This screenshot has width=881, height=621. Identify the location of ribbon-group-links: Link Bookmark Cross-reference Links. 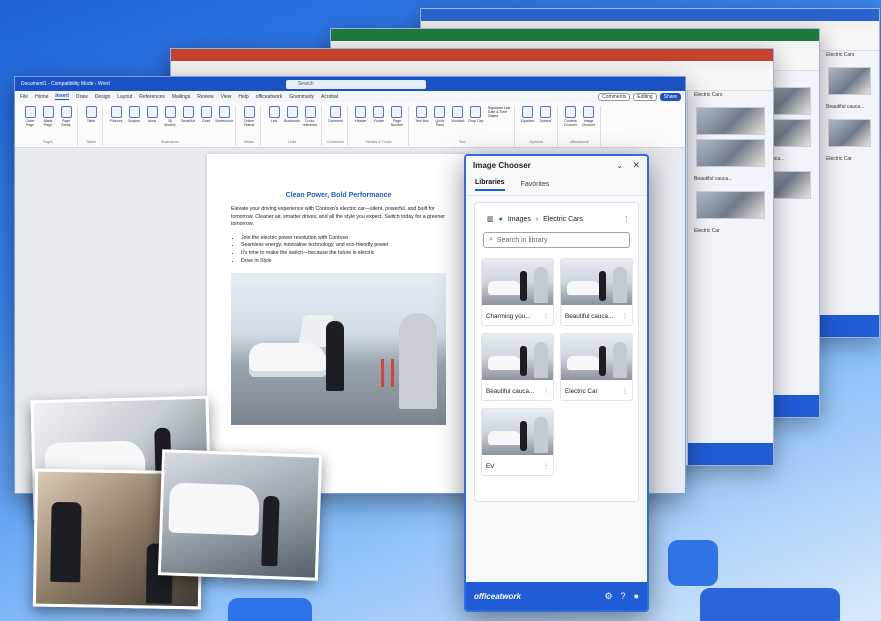
(292, 126).